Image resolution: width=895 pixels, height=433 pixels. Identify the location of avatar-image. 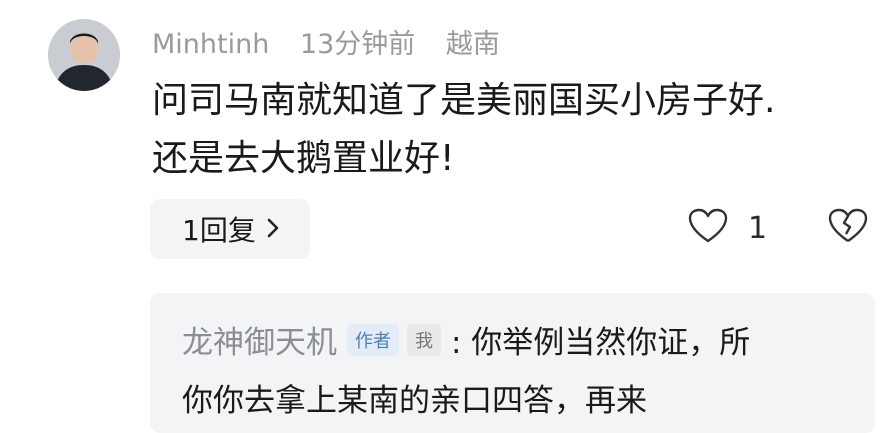
(84, 55).